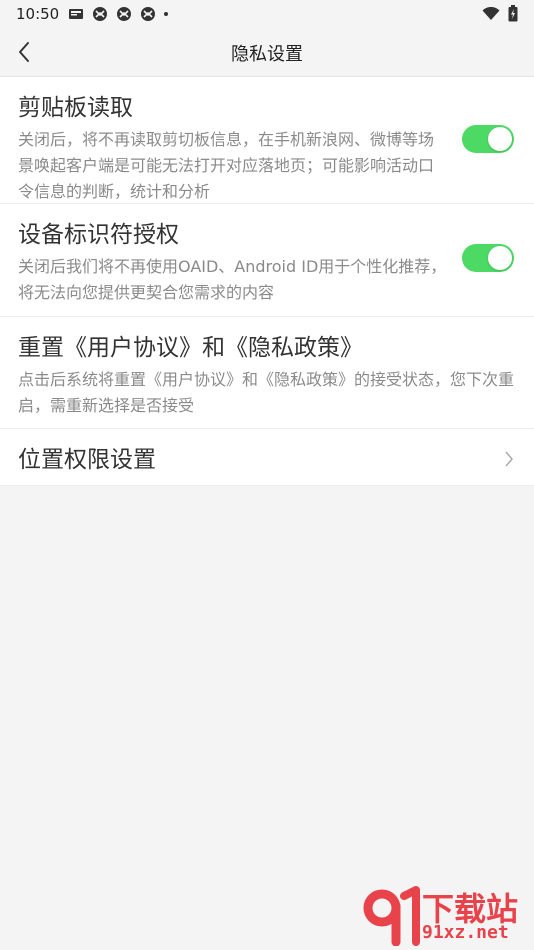 This screenshot has width=534, height=950. I want to click on chevron-right-icon, so click(509, 459).